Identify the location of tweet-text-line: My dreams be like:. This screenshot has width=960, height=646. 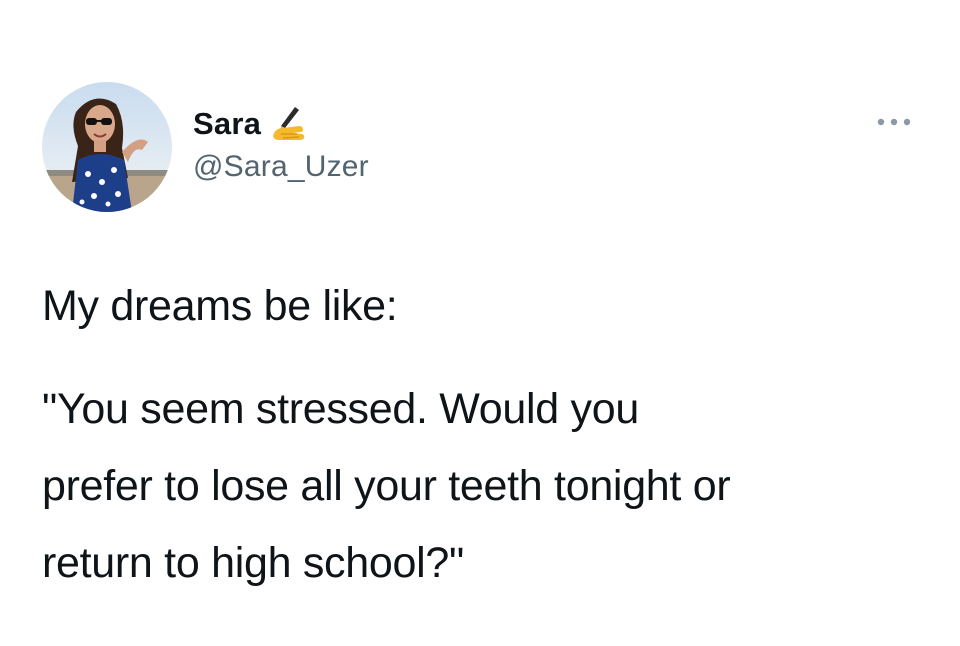
(220, 306).